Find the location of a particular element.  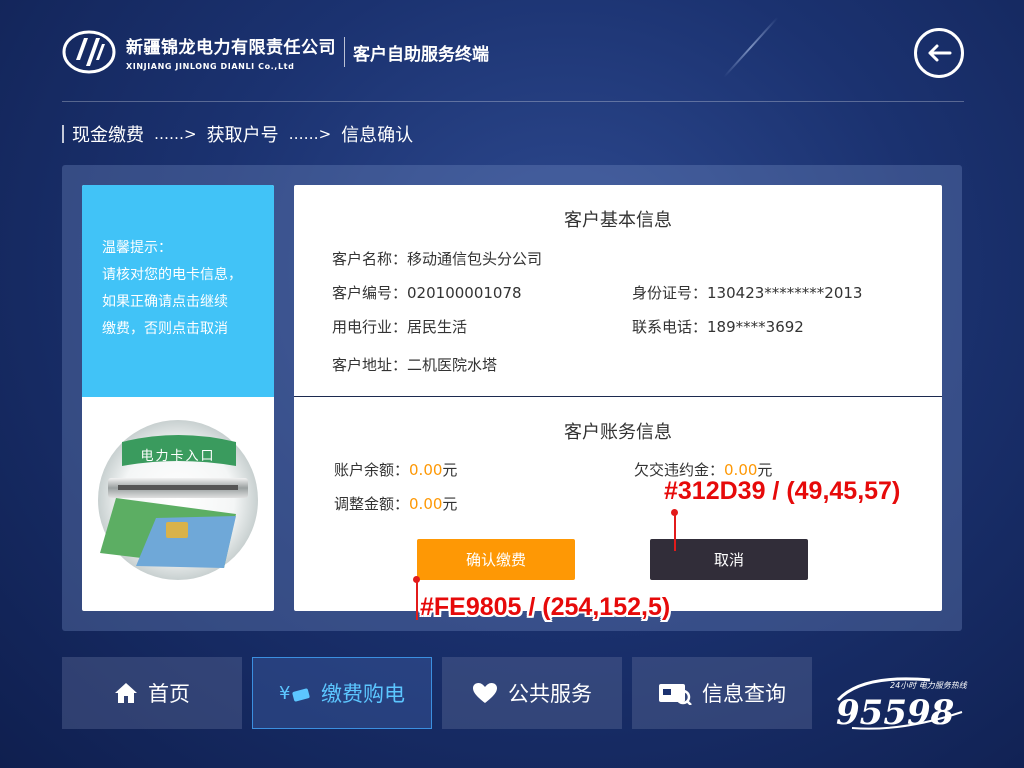

basic-info-title: 客户基本信息 is located at coordinates (618, 220).